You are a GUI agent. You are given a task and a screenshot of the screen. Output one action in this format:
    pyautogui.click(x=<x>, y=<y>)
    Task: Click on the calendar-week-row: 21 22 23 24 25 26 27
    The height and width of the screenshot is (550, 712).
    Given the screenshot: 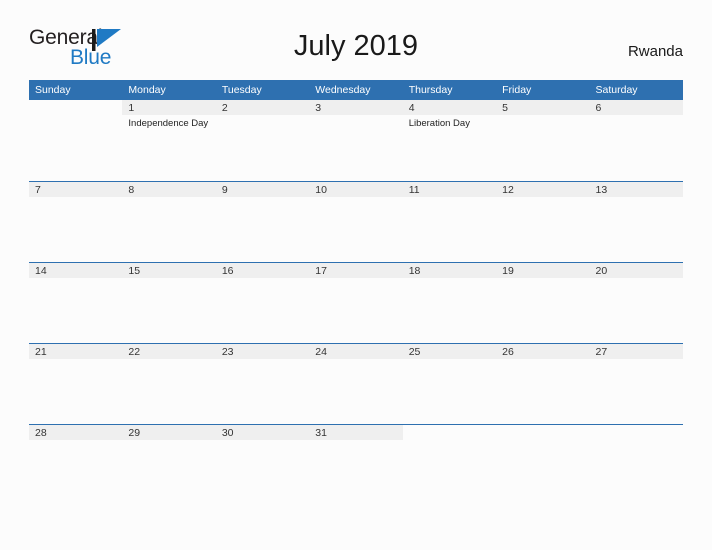 What is the action you would take?
    pyautogui.click(x=356, y=383)
    